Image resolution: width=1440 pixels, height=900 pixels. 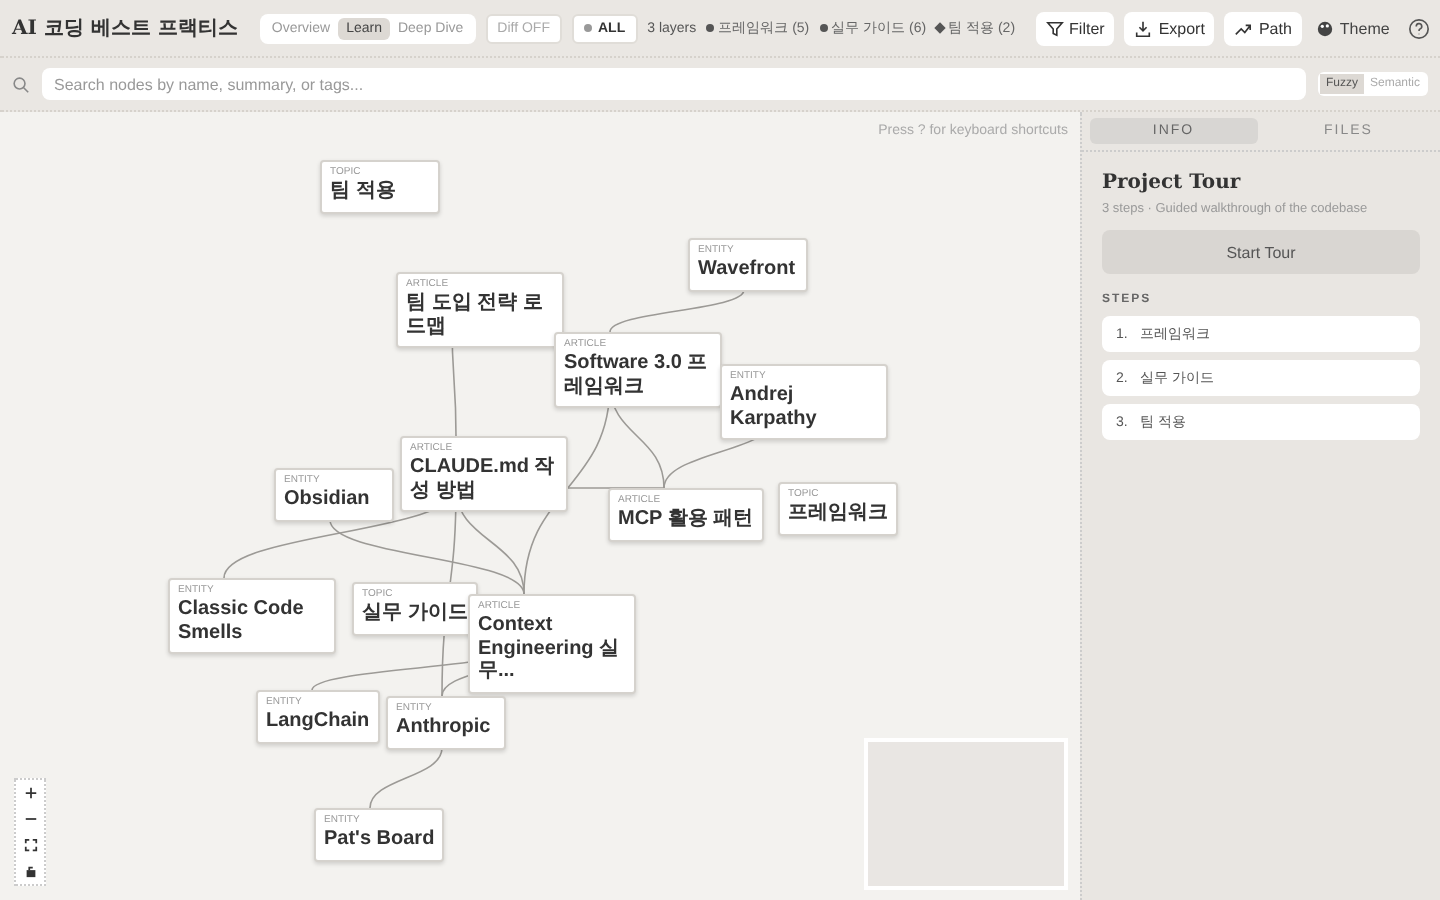 I want to click on toolbar-button: Filter, so click(x=1075, y=28).